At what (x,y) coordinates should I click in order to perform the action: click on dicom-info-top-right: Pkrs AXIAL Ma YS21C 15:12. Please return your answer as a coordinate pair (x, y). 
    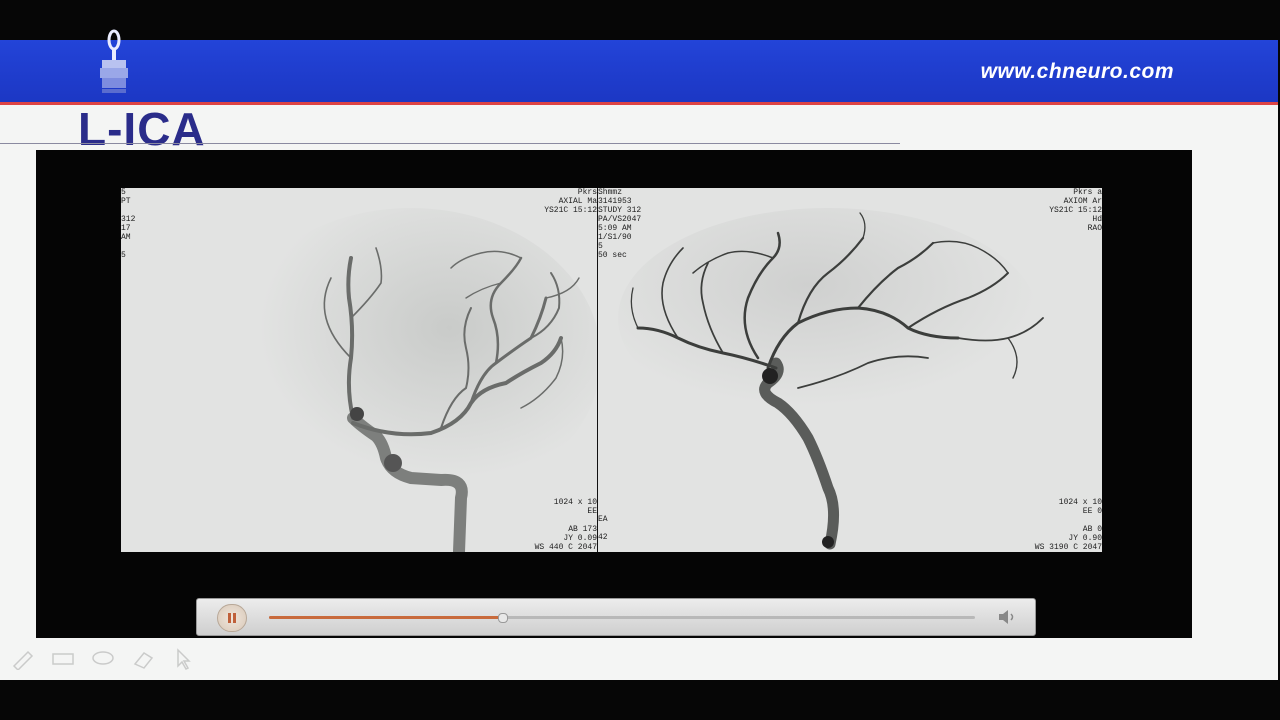
    Looking at the image, I should click on (570, 201).